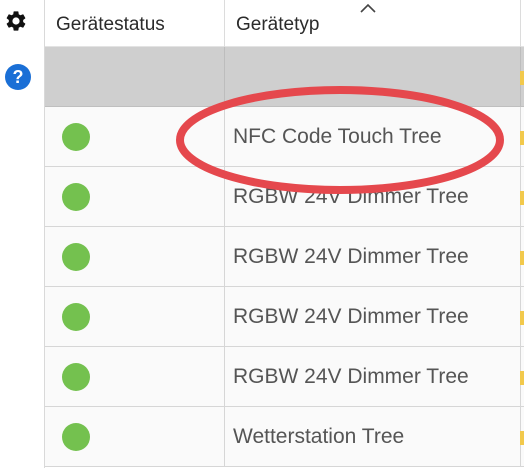  Describe the element at coordinates (319, 436) in the screenshot. I see `device-type-label: Wetterstation Tree` at that location.